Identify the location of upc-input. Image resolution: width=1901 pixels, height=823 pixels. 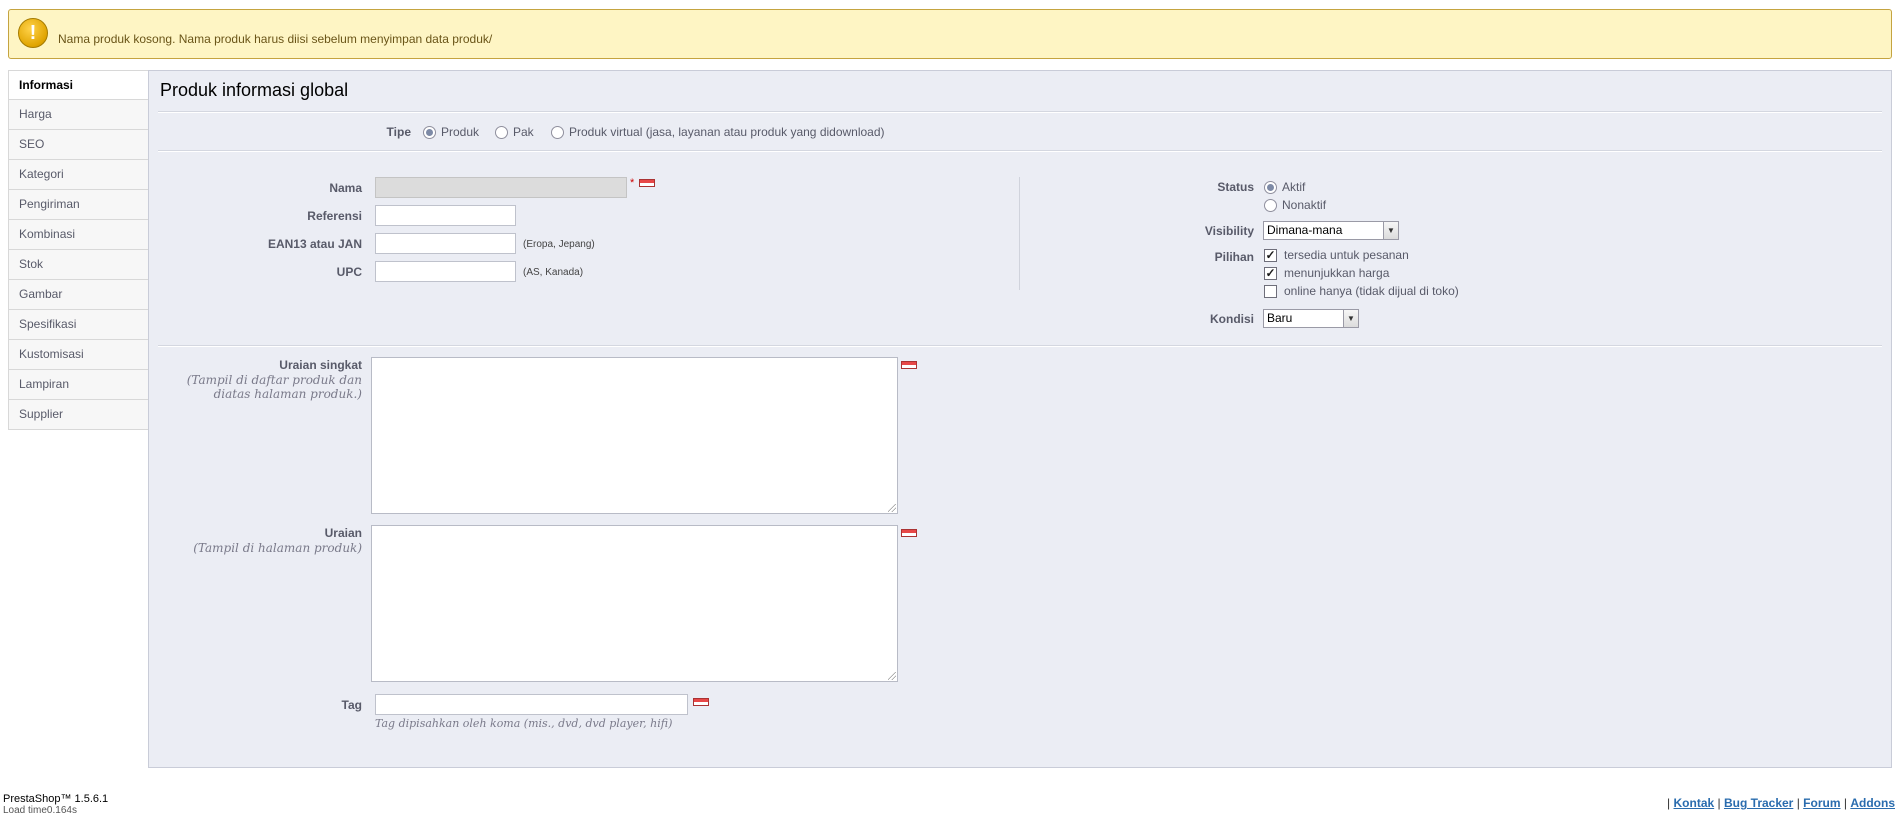
(445, 271).